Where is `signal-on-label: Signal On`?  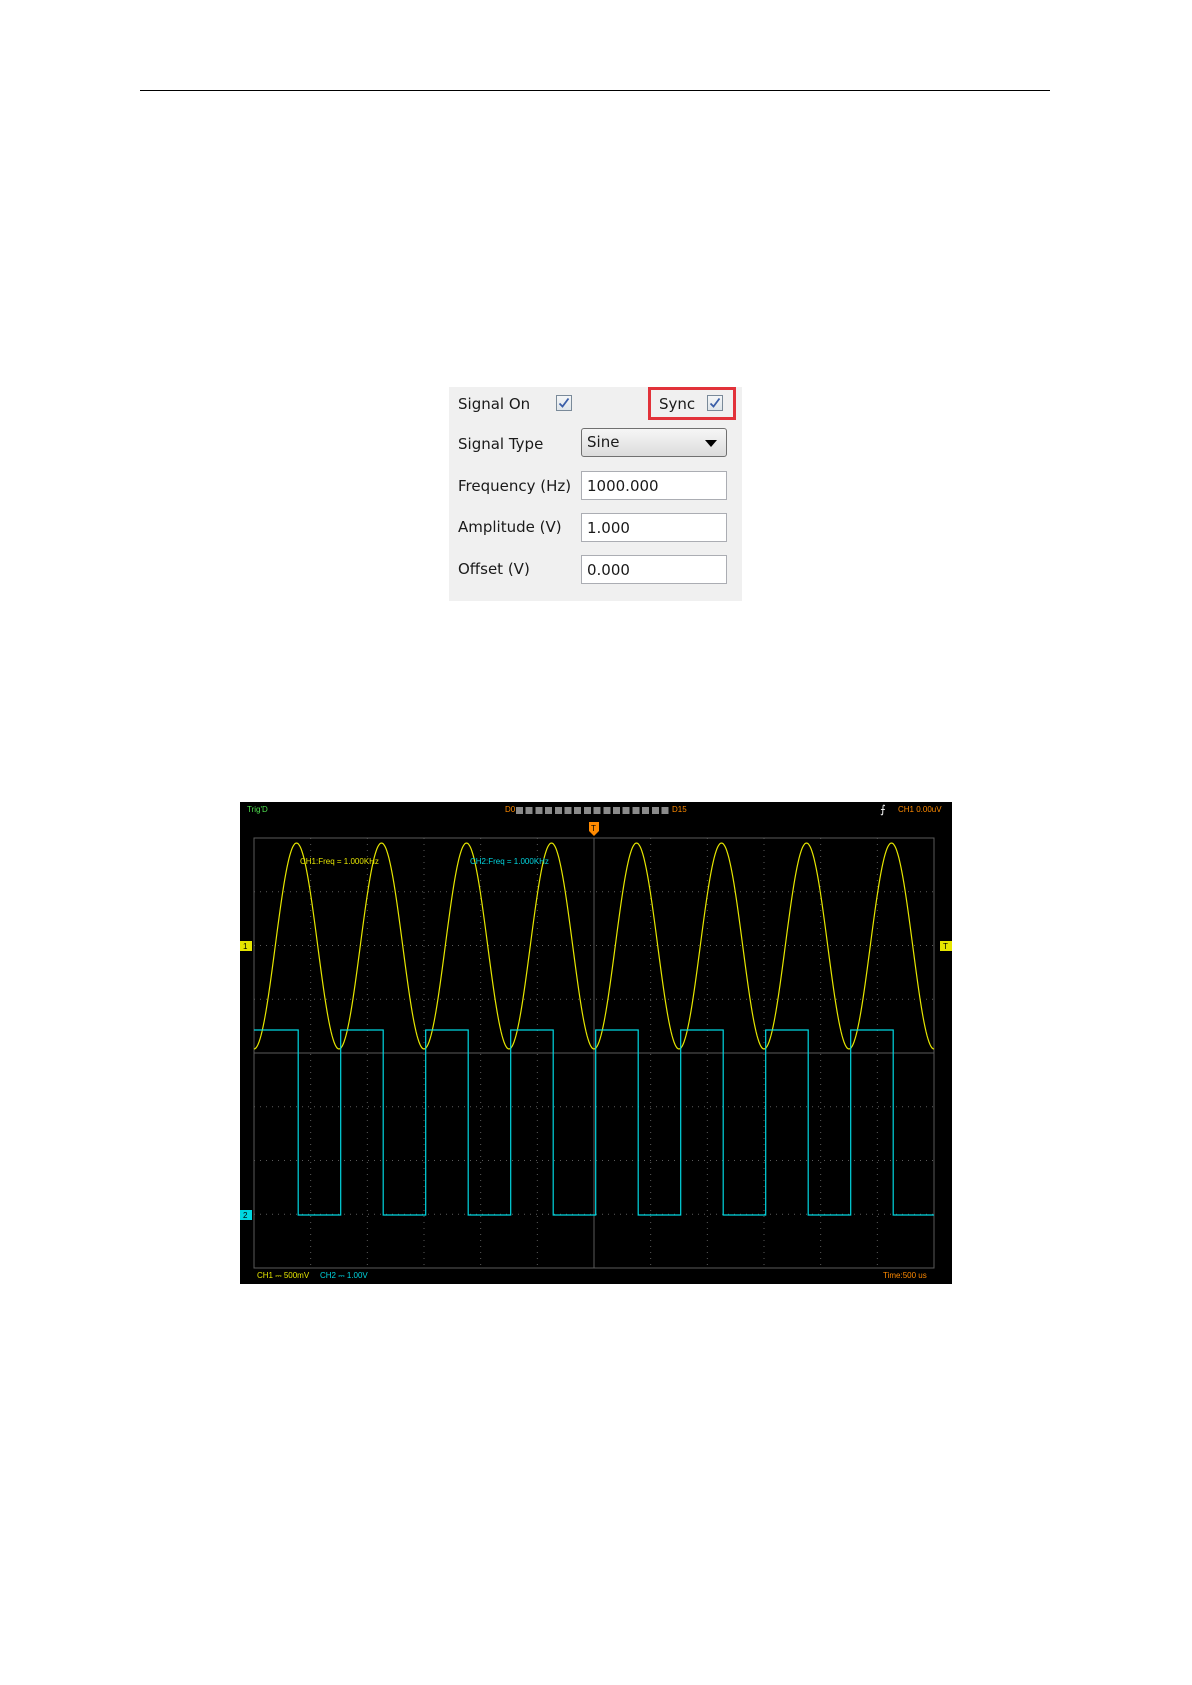 signal-on-label: Signal On is located at coordinates (494, 404).